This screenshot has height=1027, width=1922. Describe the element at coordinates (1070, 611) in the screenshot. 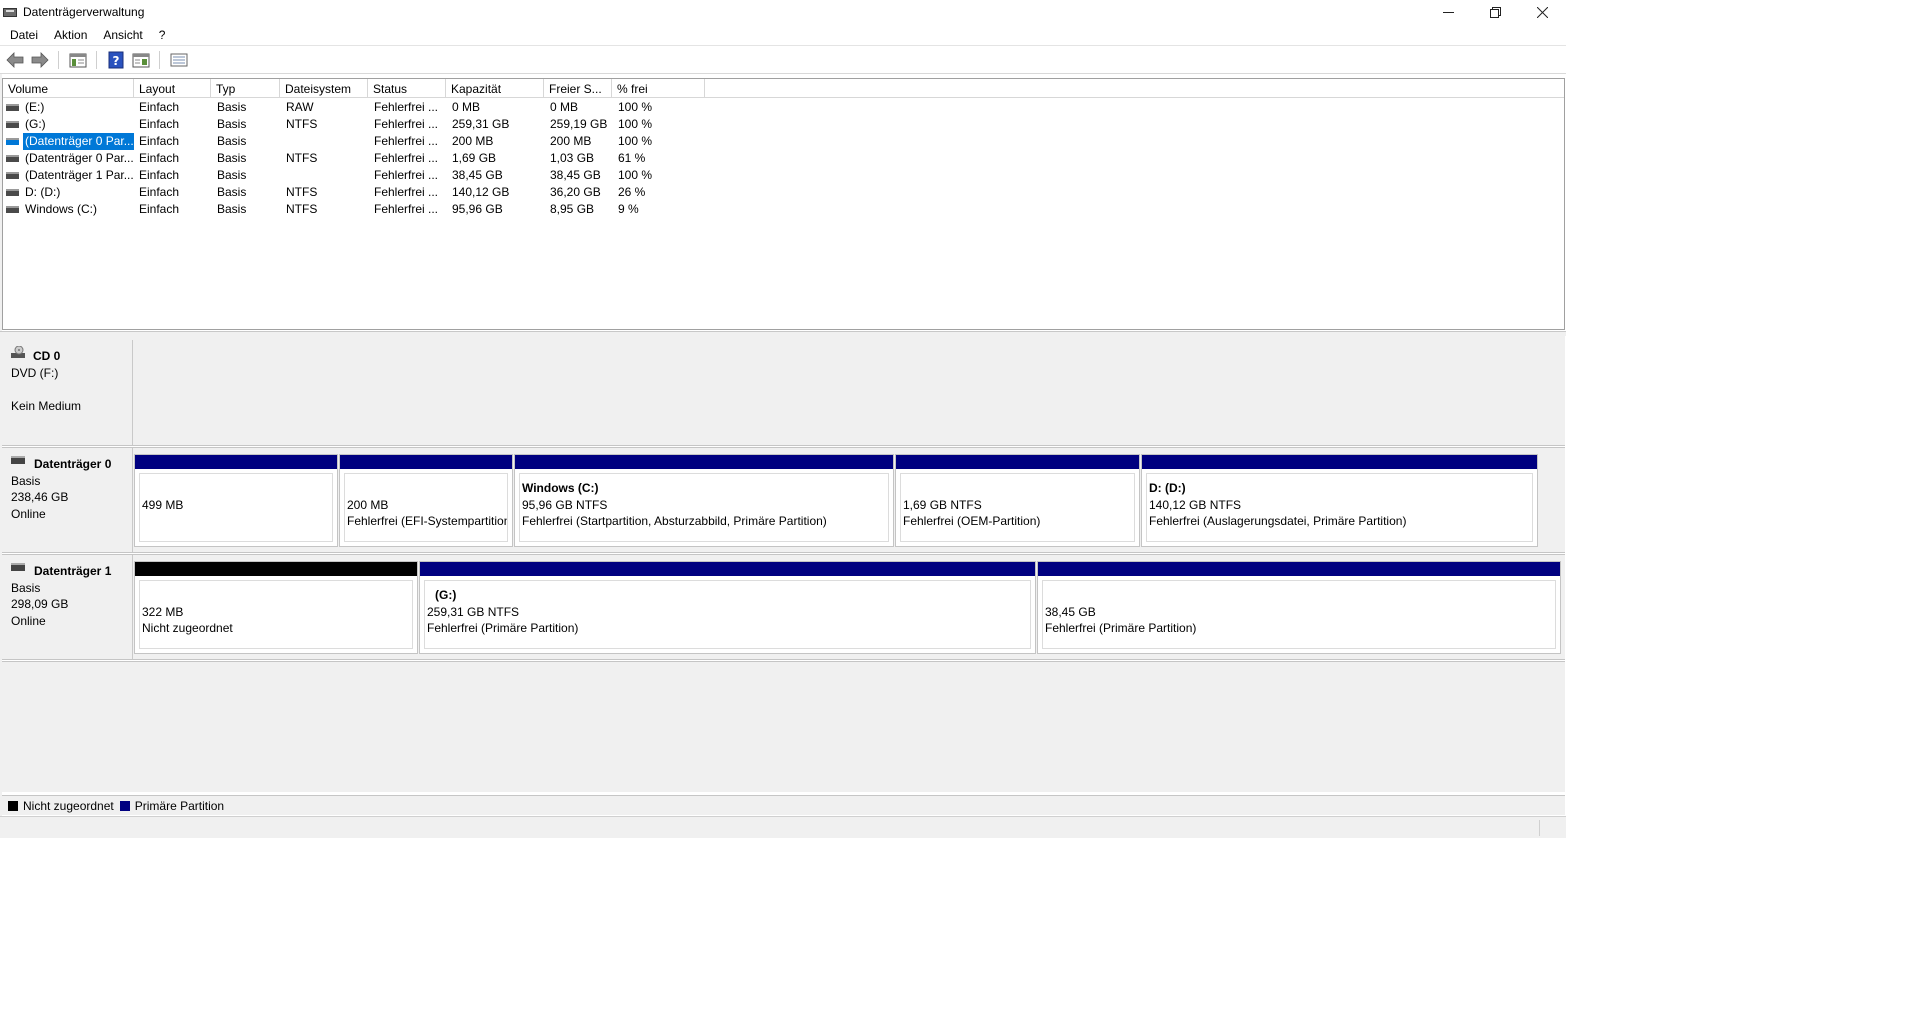

I see `partition-size: 38,45 GB` at that location.